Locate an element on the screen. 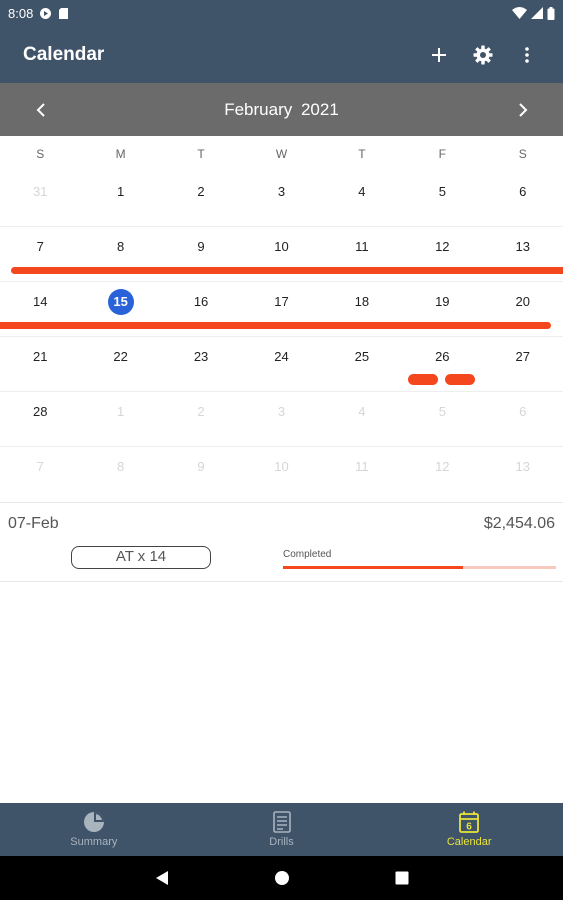 The width and height of the screenshot is (563, 900). day-cell: 12 is located at coordinates (442, 474).